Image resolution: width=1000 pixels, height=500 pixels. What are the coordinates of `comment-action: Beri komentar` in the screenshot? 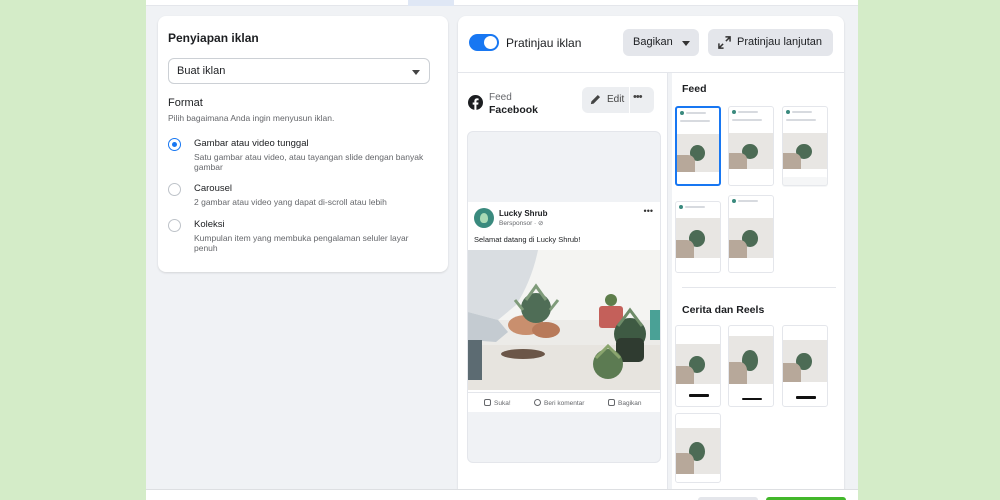 It's located at (559, 403).